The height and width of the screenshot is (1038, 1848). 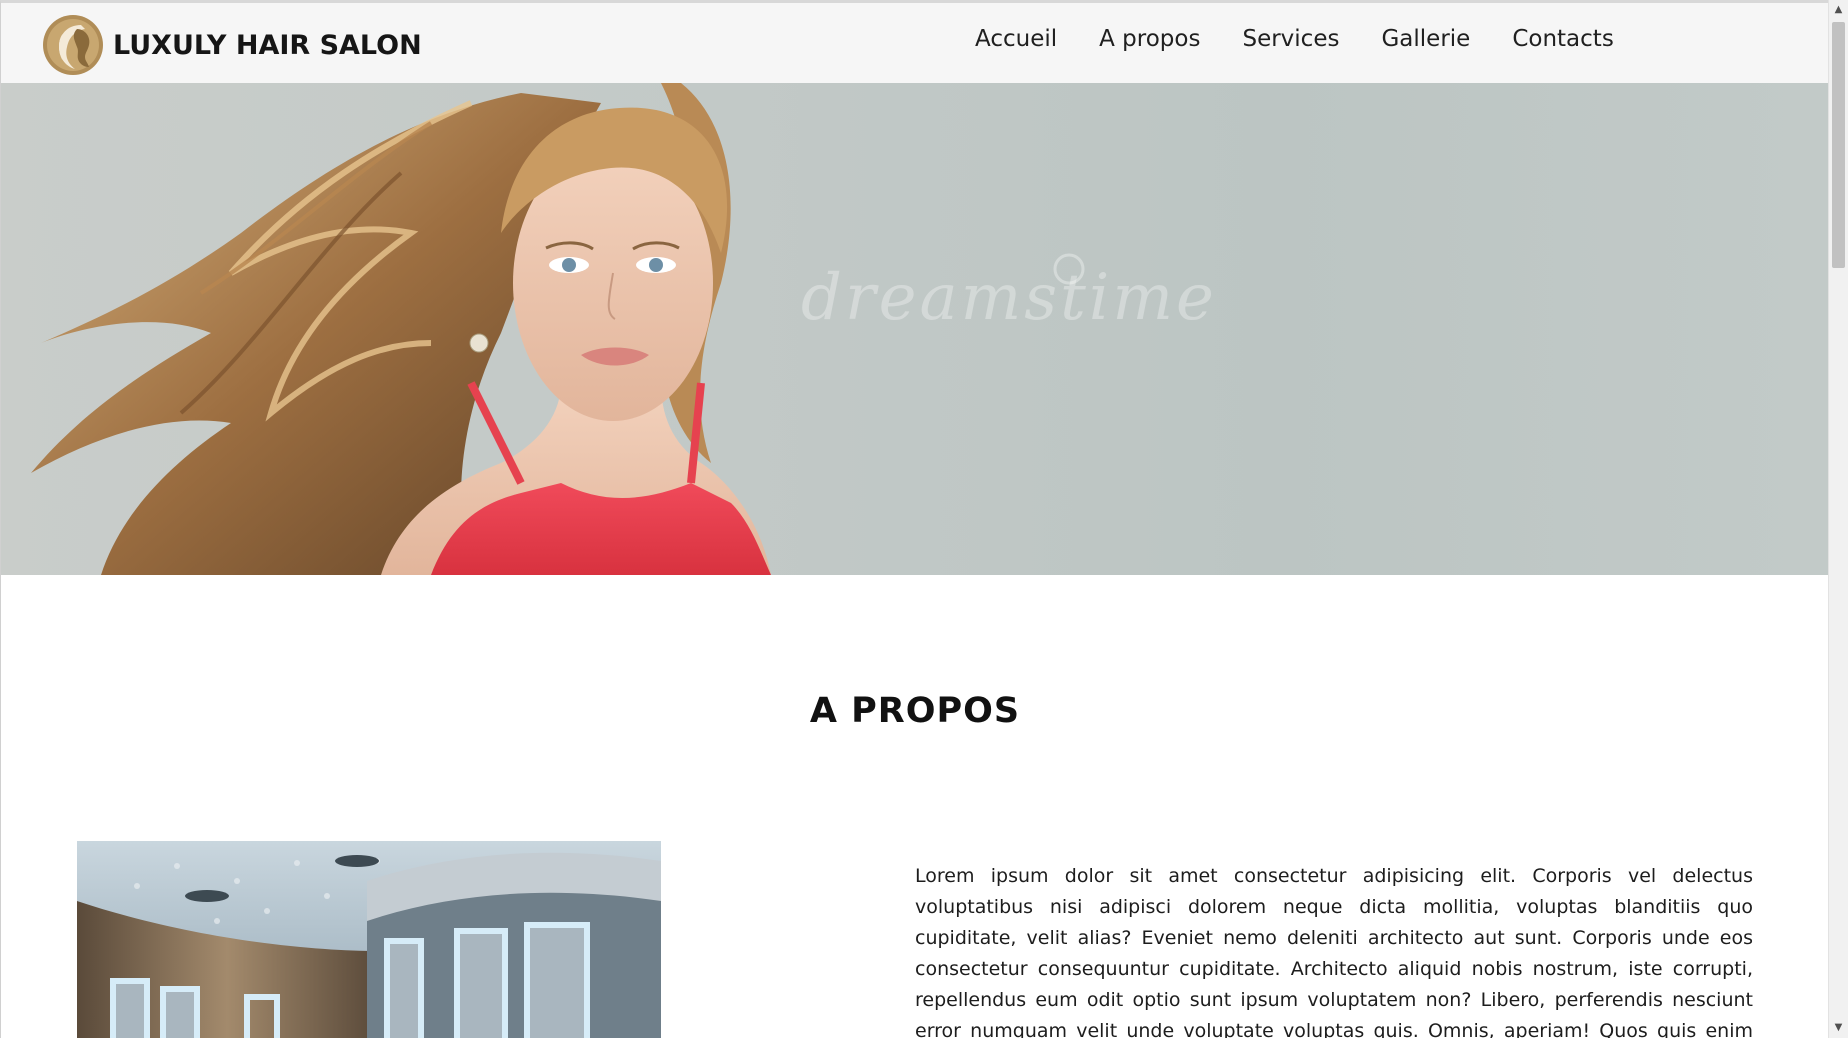 I want to click on salon-interior-photo, so click(x=369, y=939).